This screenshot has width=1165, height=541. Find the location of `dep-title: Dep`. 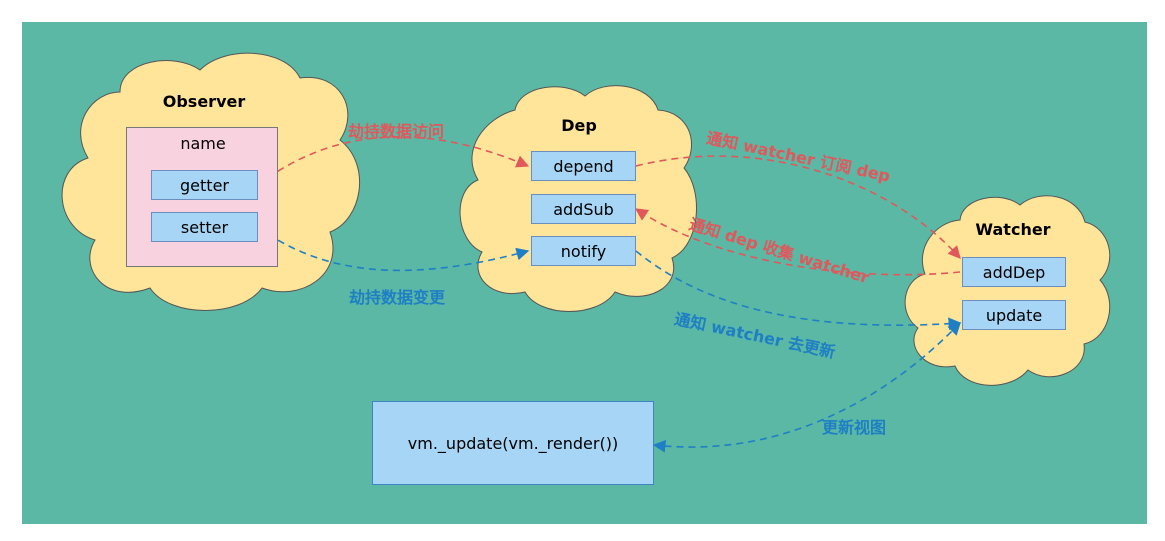

dep-title: Dep is located at coordinates (579, 125).